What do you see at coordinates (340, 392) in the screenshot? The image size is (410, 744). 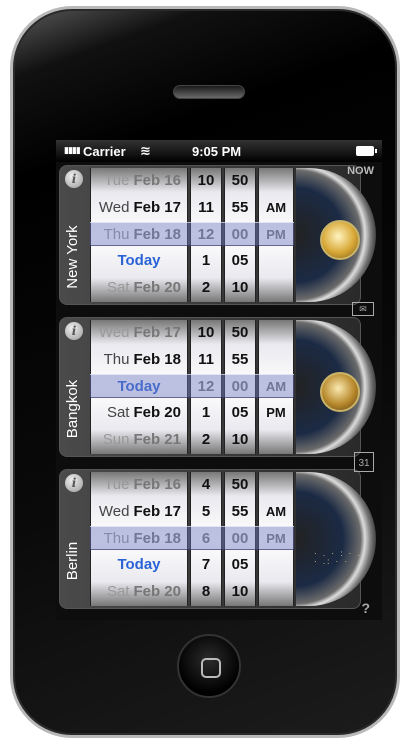 I see `moon-icon` at bounding box center [340, 392].